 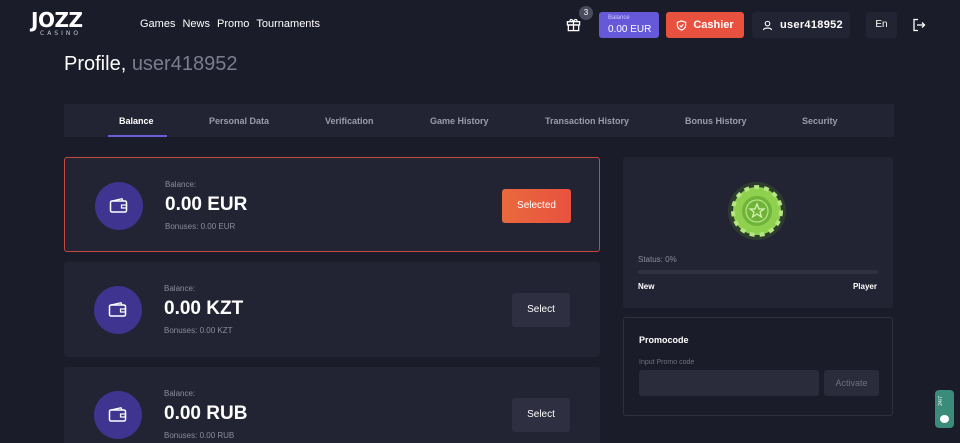 I want to click on language-selector: En, so click(x=881, y=25).